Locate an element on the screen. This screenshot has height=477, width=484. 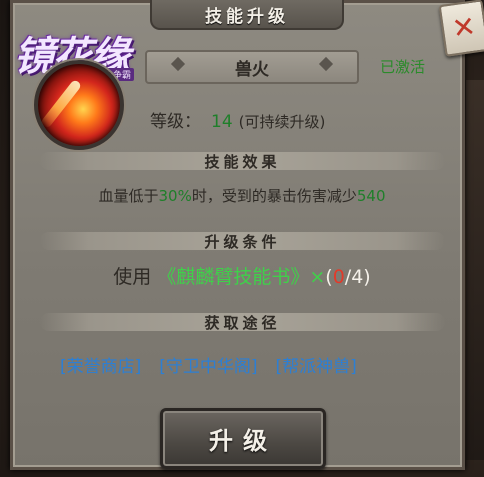
effect-reduction: 540 is located at coordinates (371, 196).